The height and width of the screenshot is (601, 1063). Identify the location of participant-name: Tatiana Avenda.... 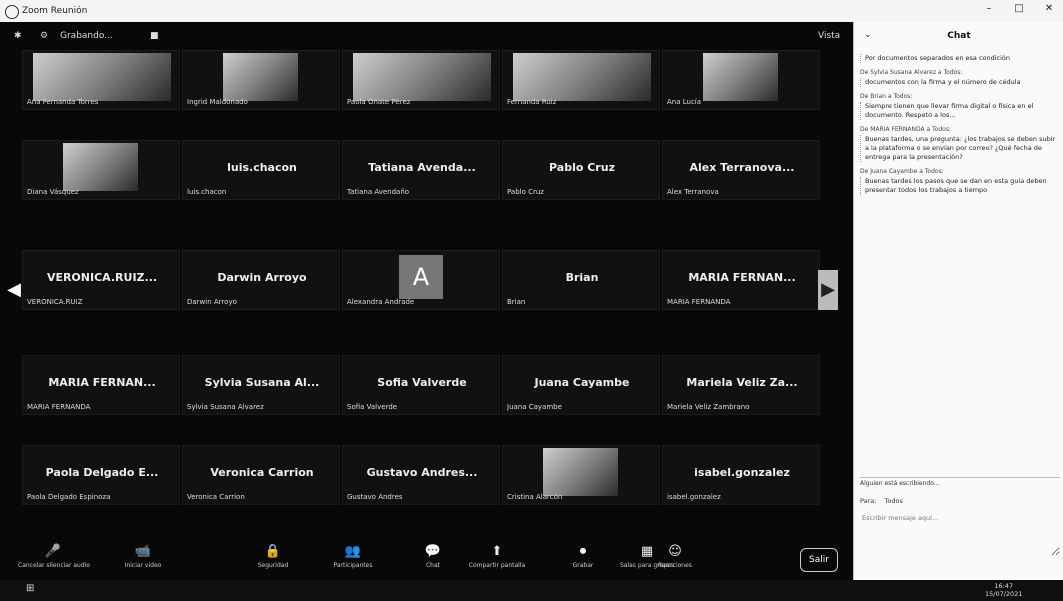
(422, 167).